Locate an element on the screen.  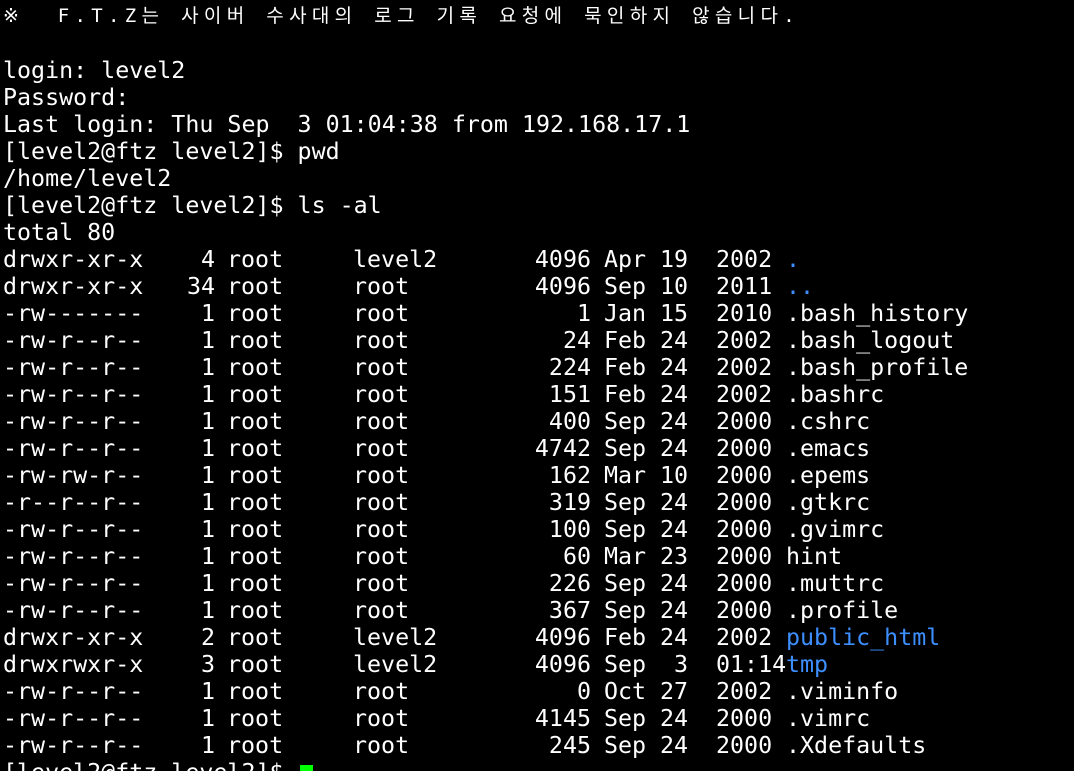
total-line: total 80 is located at coordinates (59, 232).